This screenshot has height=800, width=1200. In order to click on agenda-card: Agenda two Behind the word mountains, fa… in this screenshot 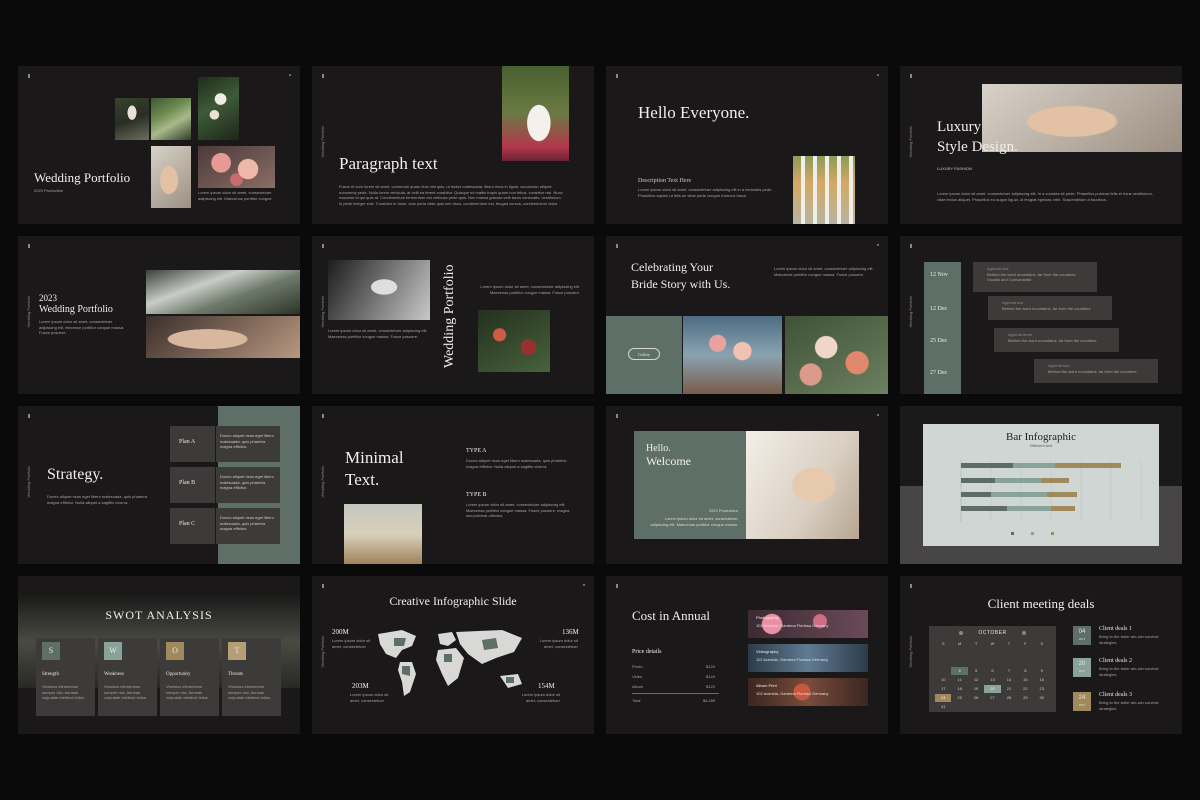, I will do `click(1050, 308)`.